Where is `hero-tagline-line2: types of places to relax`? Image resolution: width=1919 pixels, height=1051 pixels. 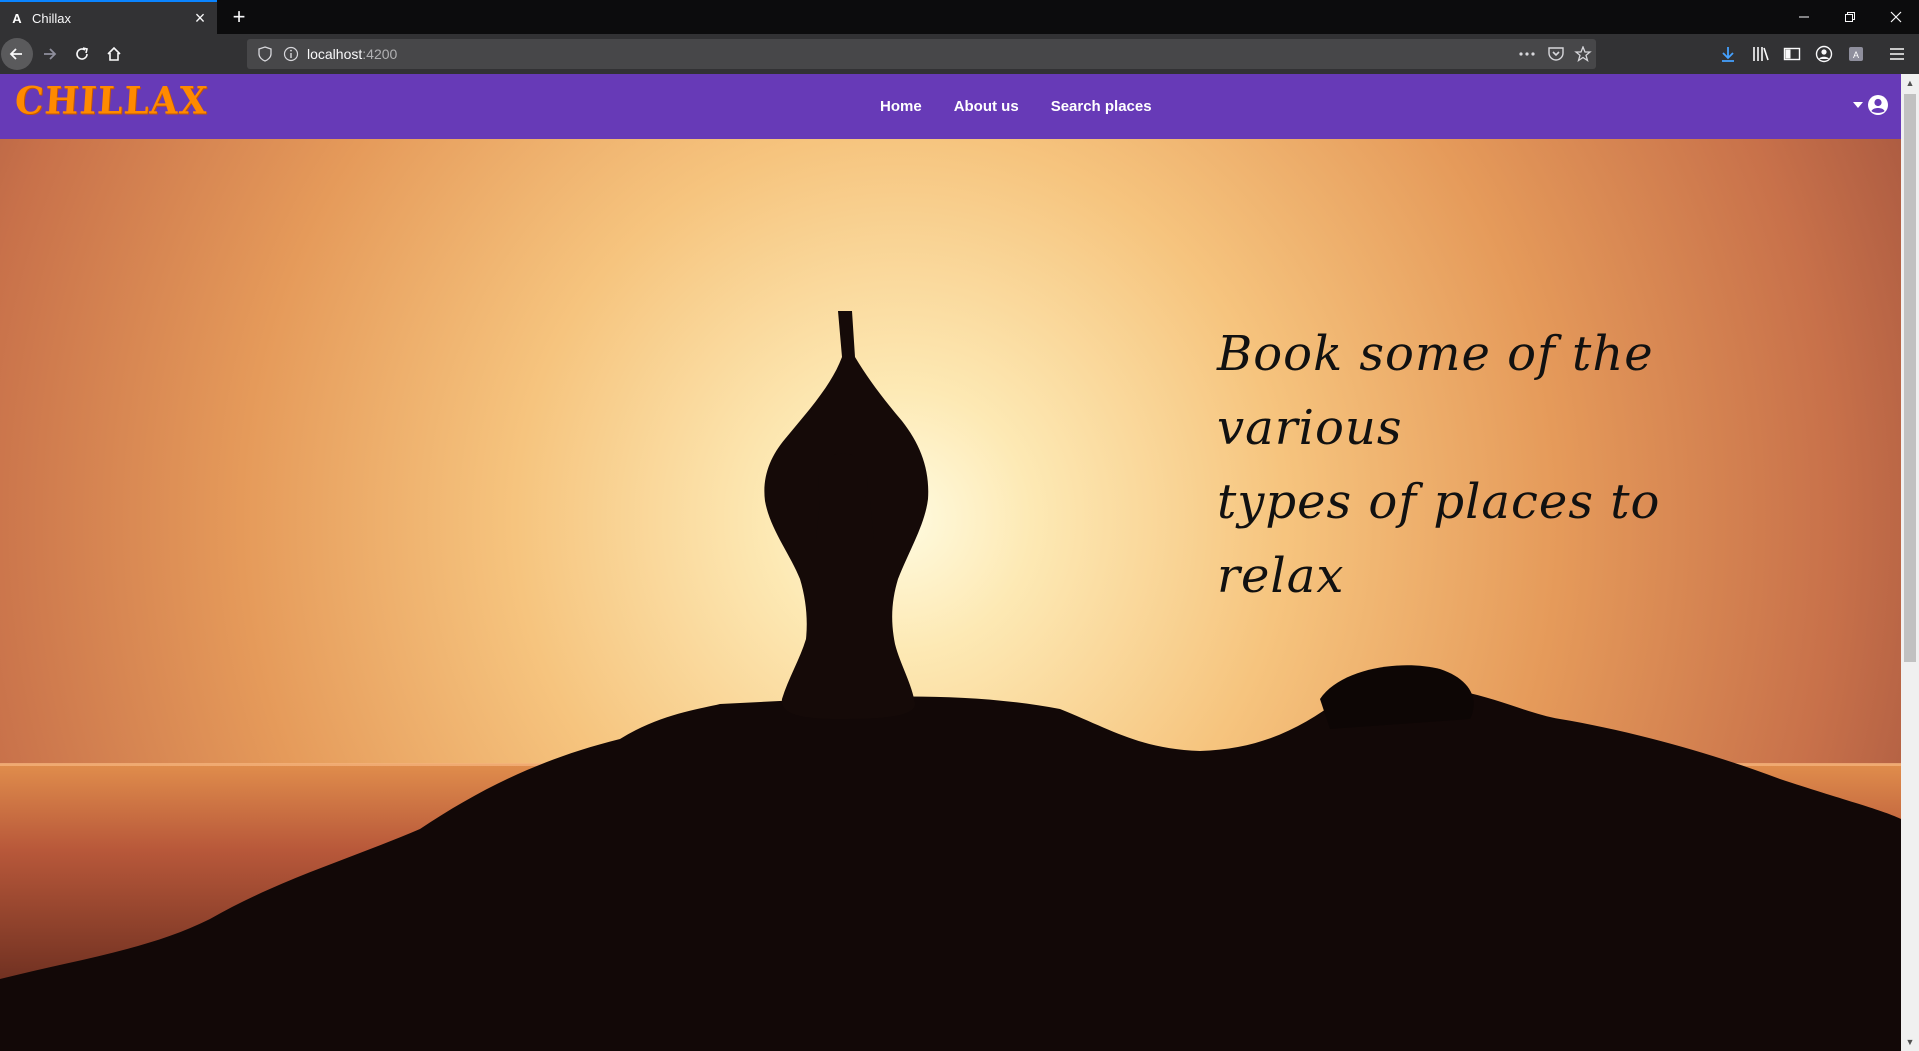
hero-tagline-line2: types of places to relax is located at coordinates (1439, 539).